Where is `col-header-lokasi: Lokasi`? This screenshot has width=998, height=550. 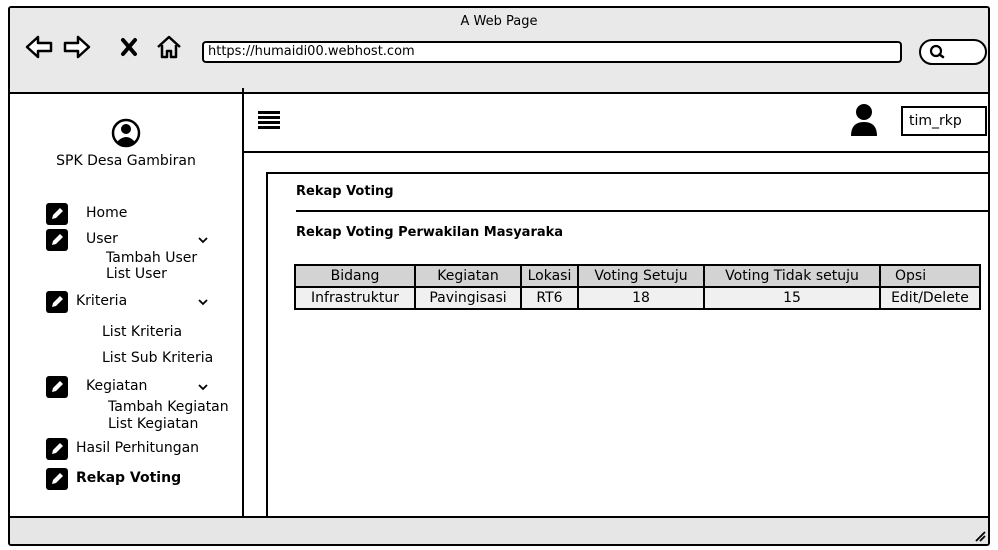 col-header-lokasi: Lokasi is located at coordinates (549, 276).